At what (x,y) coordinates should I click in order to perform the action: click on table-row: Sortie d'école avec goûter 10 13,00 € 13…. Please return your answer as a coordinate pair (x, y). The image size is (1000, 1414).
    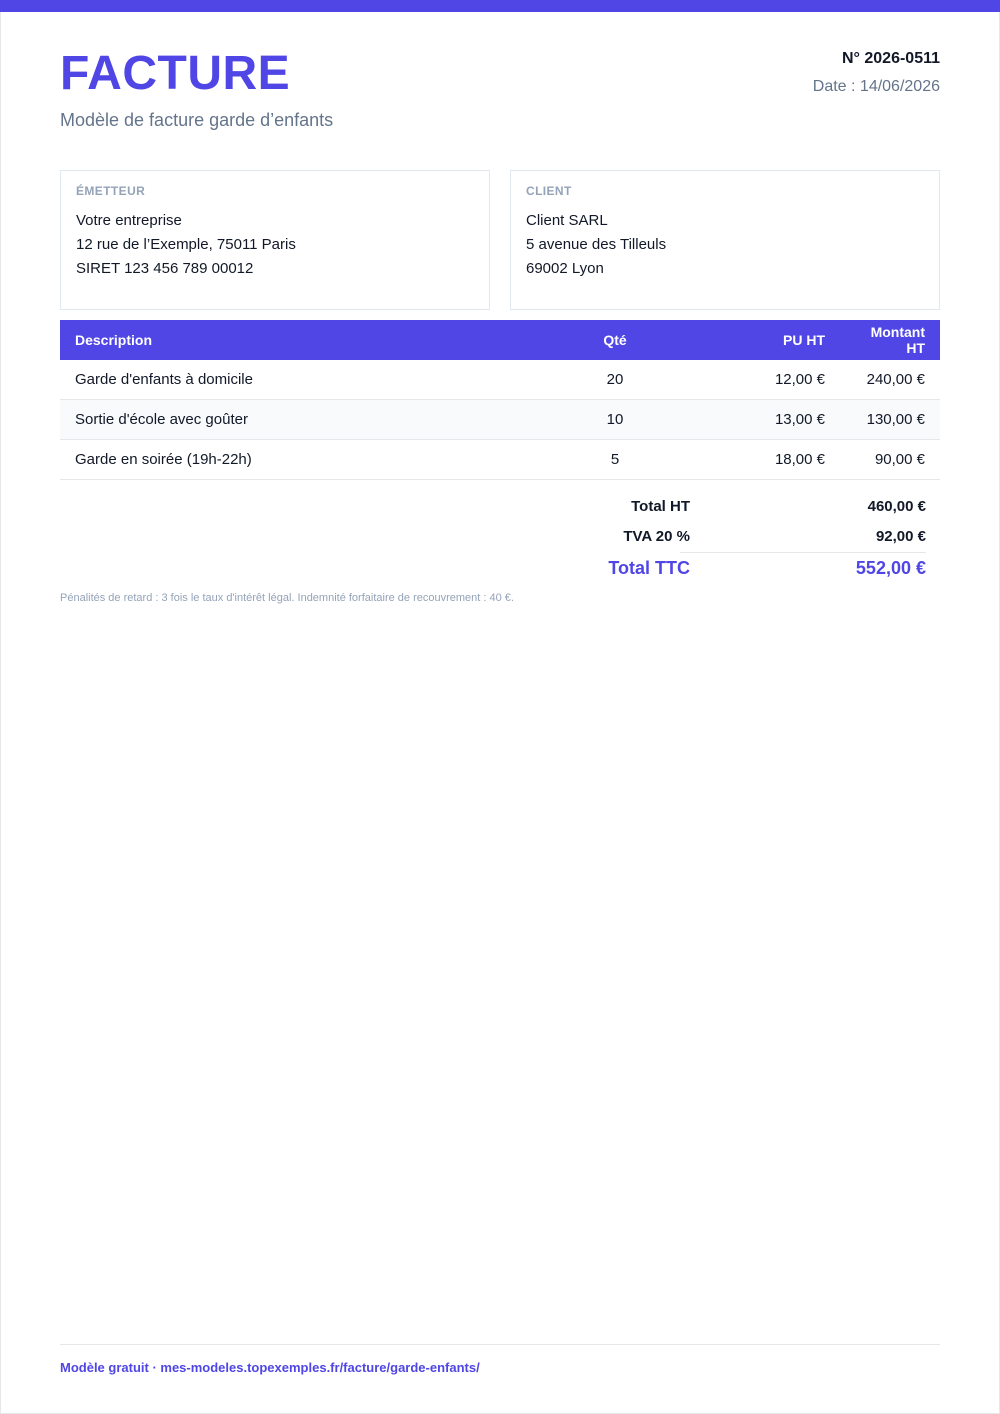
    Looking at the image, I should click on (500, 419).